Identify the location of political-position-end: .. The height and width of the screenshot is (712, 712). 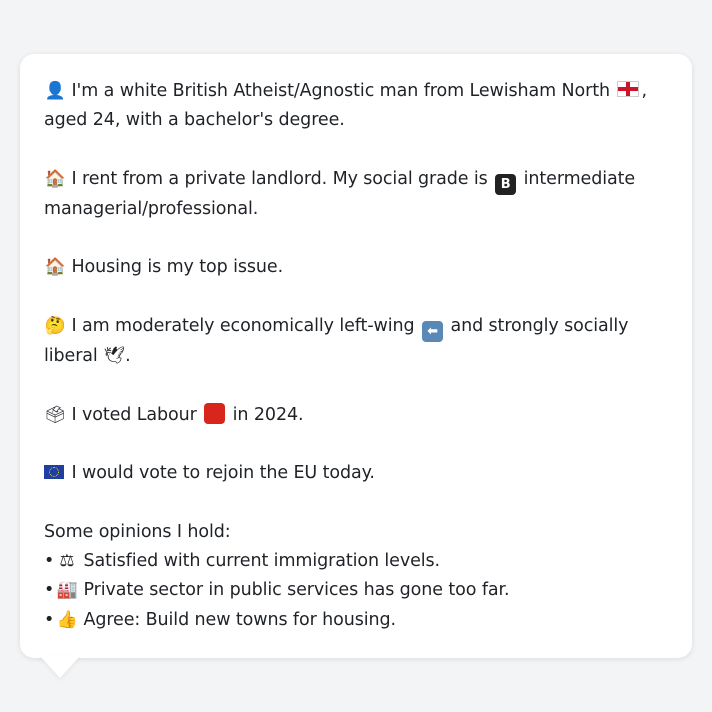
(128, 356).